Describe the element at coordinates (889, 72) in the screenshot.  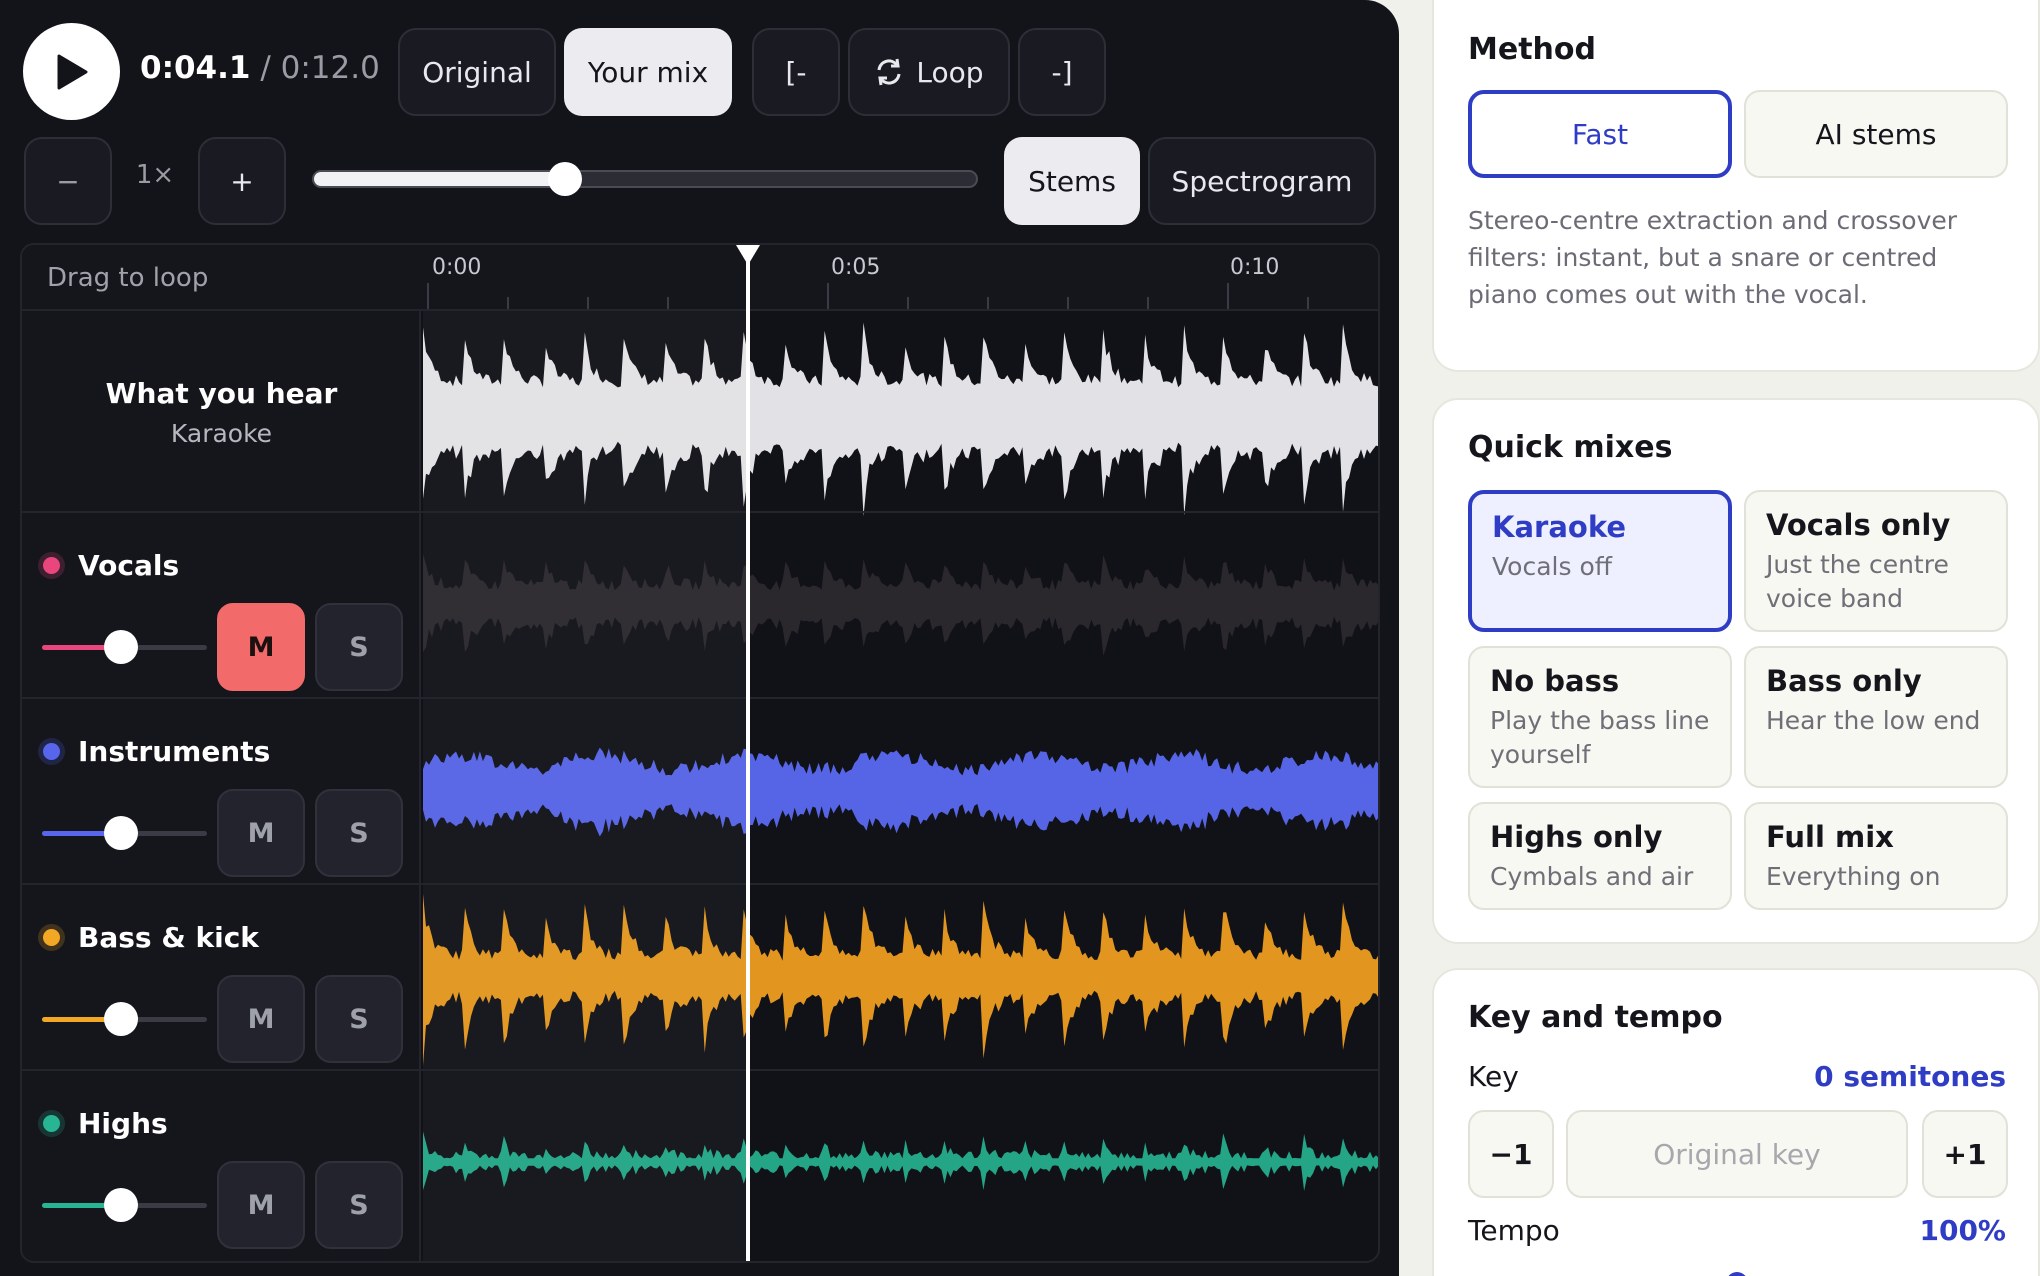
I see `loop-icon` at that location.